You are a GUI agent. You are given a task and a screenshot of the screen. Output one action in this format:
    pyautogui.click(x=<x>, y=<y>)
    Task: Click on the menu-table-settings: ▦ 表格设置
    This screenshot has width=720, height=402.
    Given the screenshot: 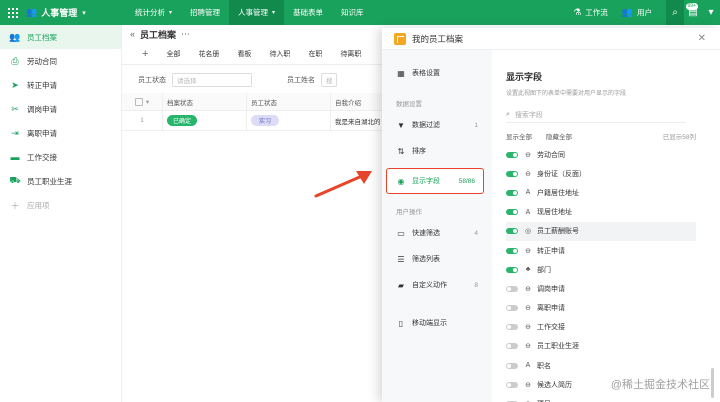 What is the action you would take?
    pyautogui.click(x=437, y=73)
    